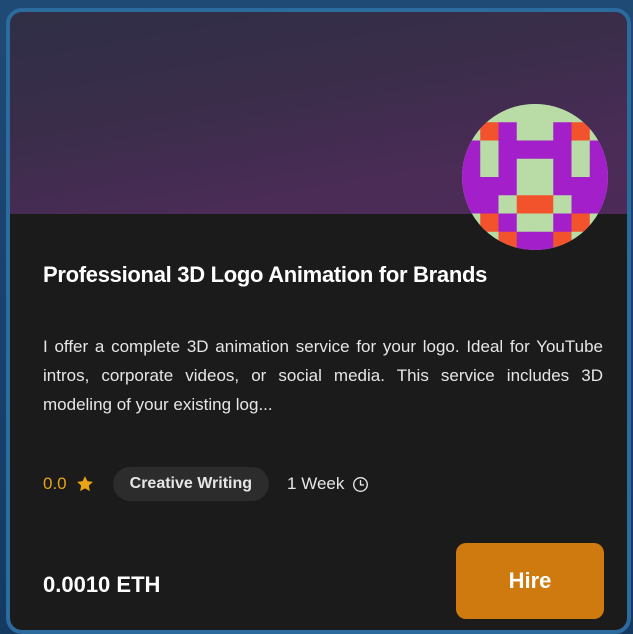 The height and width of the screenshot is (634, 633). I want to click on delivery-time: 1 Week, so click(328, 484).